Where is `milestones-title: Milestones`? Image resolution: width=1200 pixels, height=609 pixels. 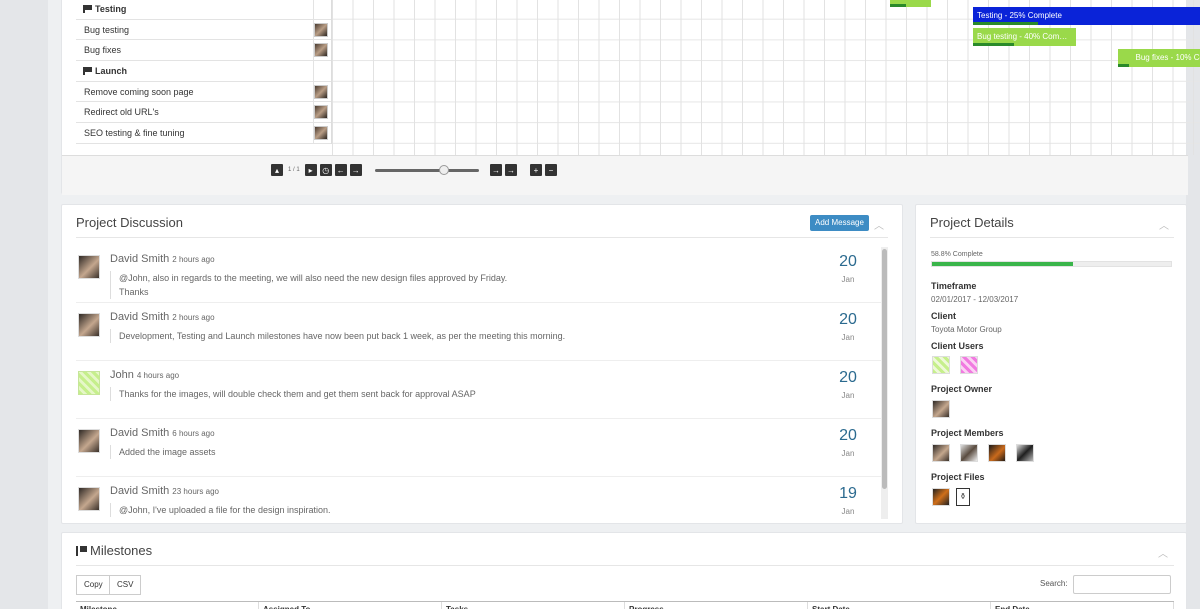 milestones-title: Milestones is located at coordinates (114, 550).